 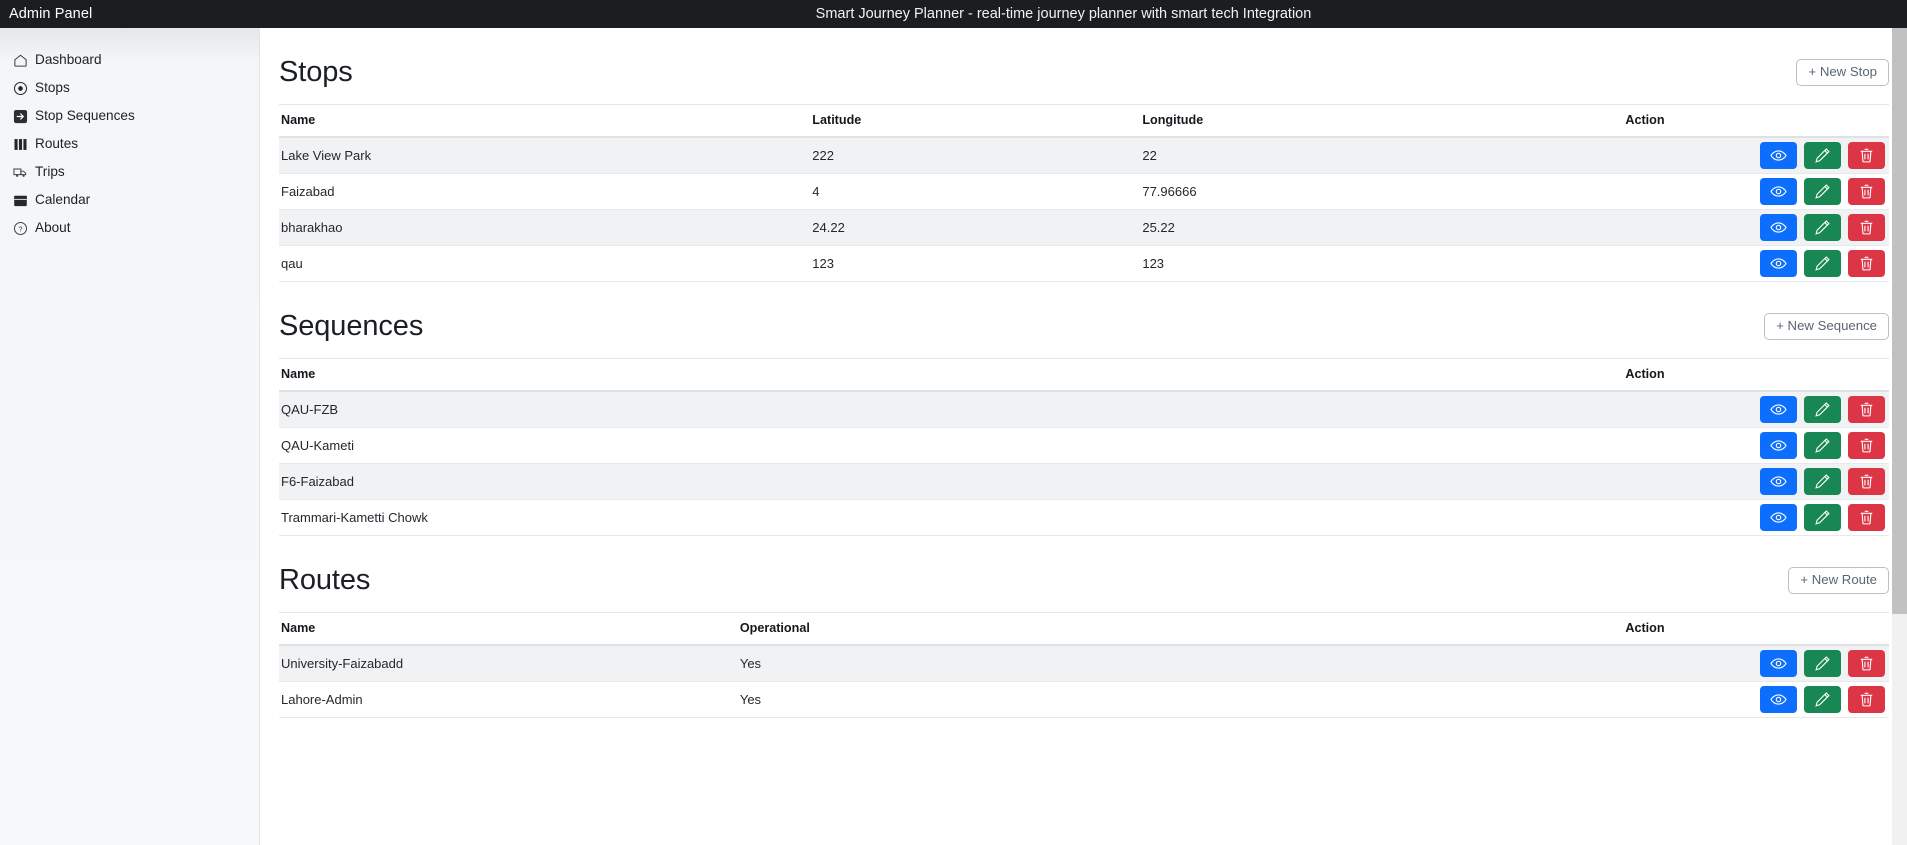 What do you see at coordinates (129, 144) in the screenshot?
I see `sidebar-item-routes: Routes` at bounding box center [129, 144].